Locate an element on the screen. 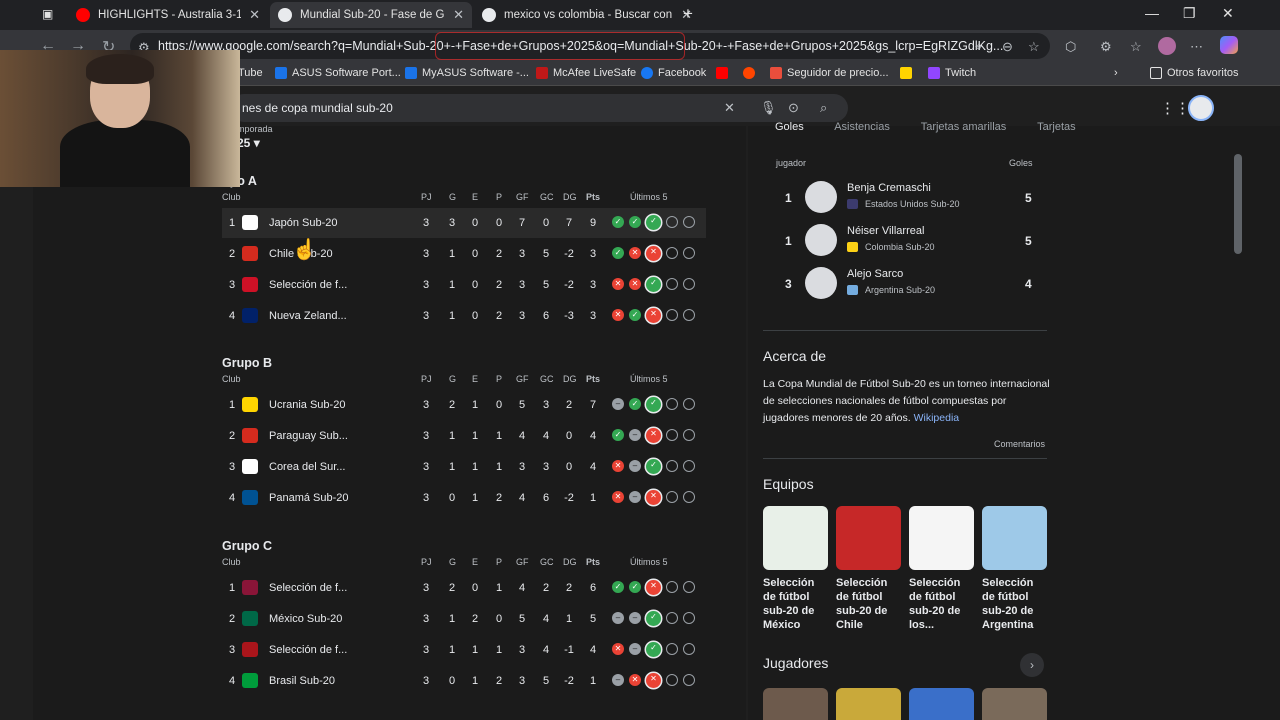 The height and width of the screenshot is (720, 1280). table-row: 3 Corea del Sur... 3 1 1 1 3 3 0 4 ✕ – ✓ is located at coordinates (464, 467).